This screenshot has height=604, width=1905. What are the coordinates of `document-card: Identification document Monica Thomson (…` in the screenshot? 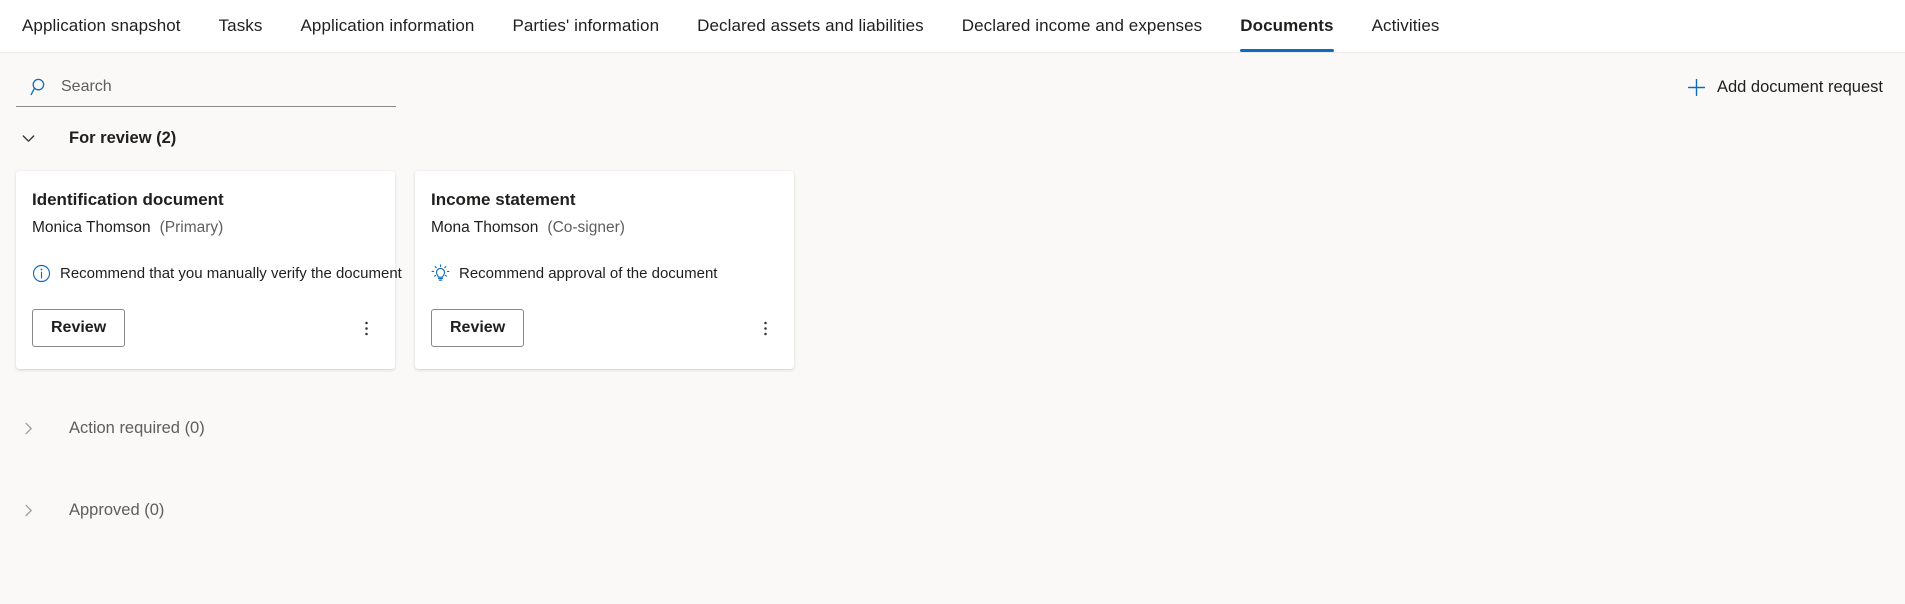 It's located at (209, 270).